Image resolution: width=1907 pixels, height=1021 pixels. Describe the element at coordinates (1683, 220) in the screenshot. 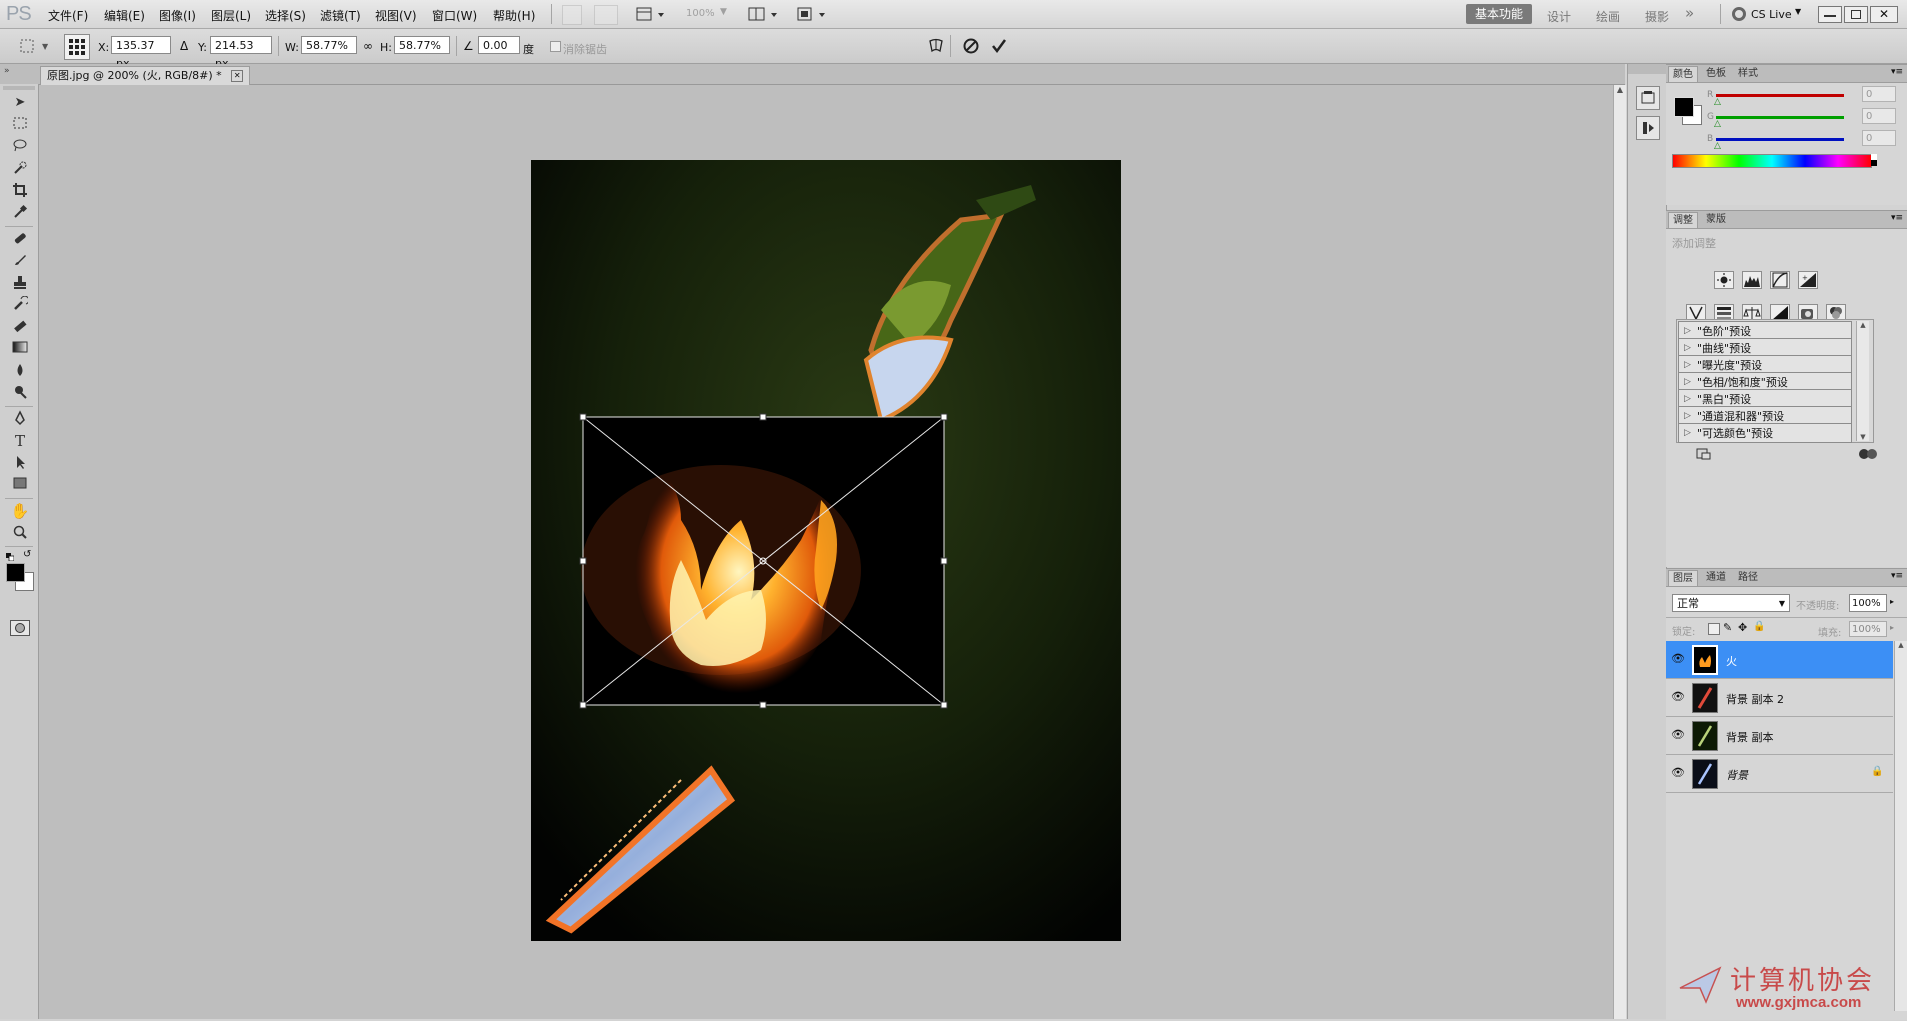

I see `tab-adjustments: 调整` at that location.